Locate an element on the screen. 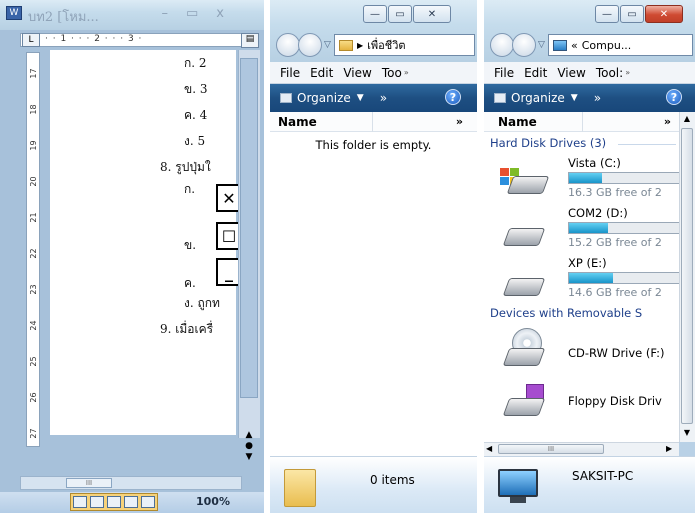 This screenshot has height=513, width=695. address-prefix: « is located at coordinates (574, 45).